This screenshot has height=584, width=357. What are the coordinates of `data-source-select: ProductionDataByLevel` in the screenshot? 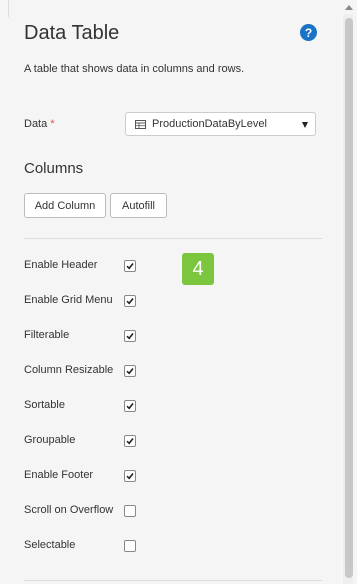 It's located at (220, 124).